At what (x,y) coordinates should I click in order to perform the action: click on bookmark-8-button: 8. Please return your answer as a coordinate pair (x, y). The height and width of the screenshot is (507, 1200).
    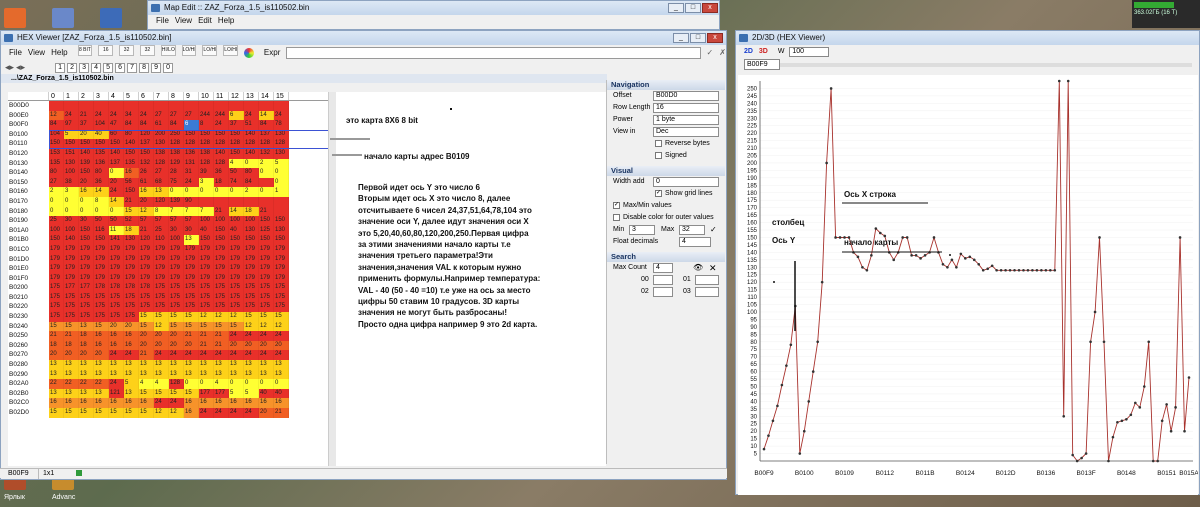
    Looking at the image, I should click on (144, 67).